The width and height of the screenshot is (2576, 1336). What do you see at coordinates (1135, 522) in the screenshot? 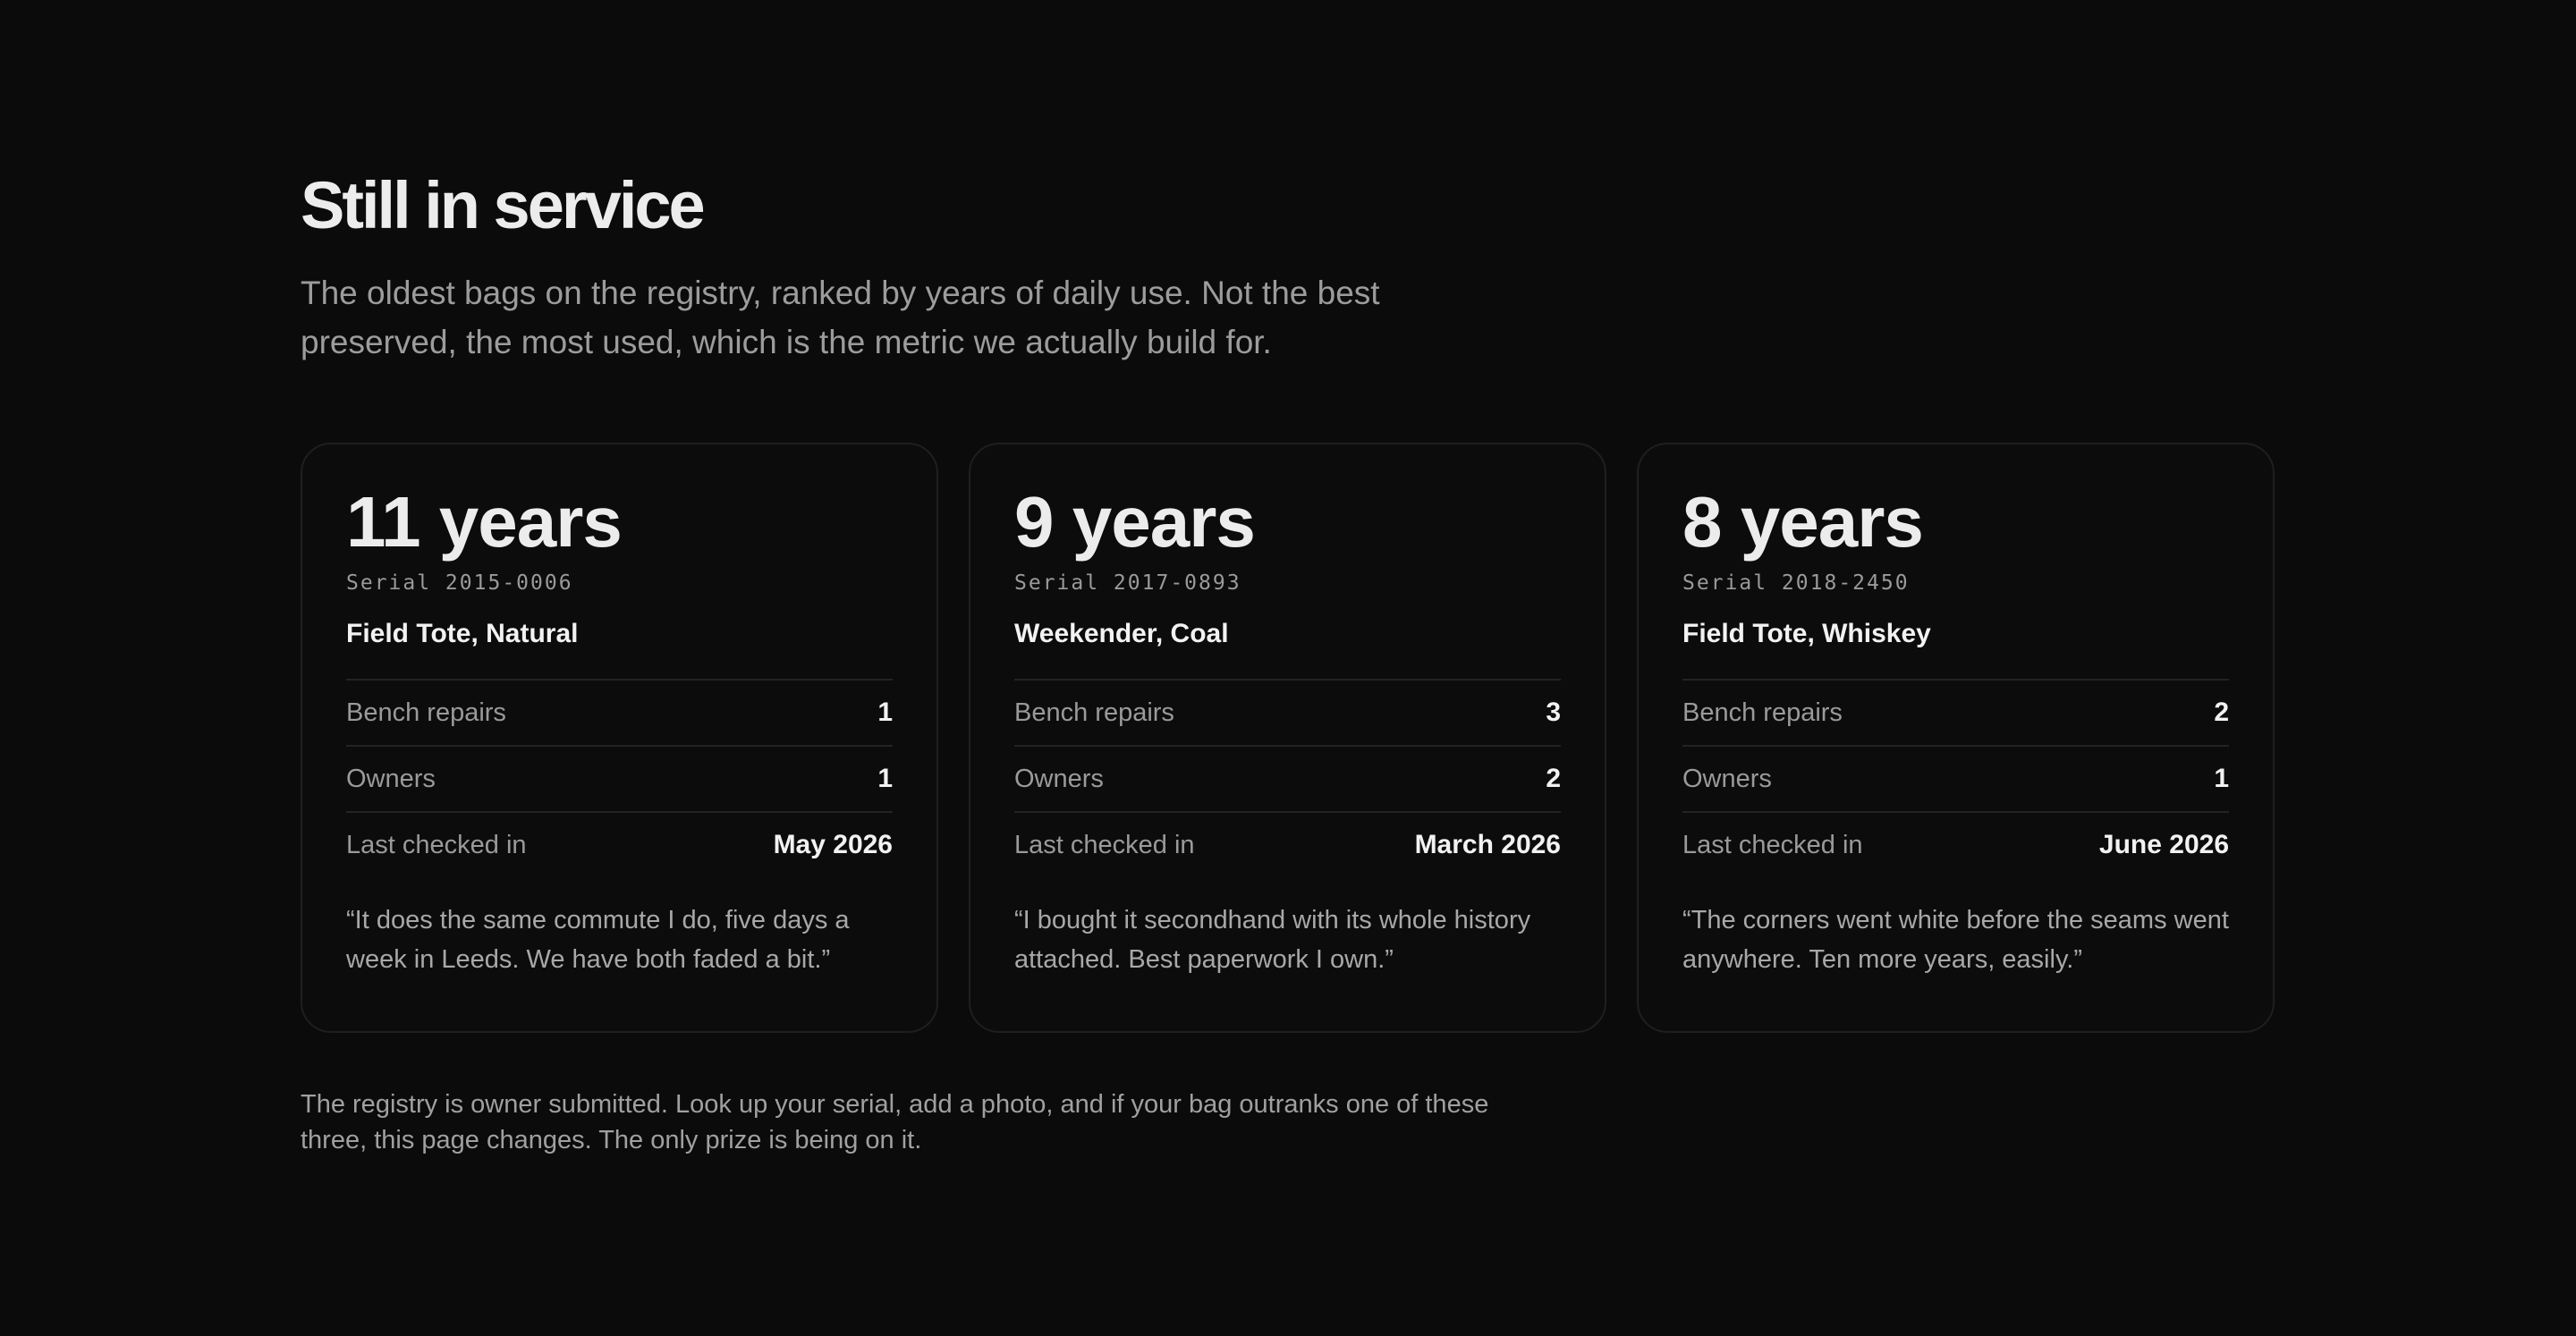
I see `years-in-service: 9 years` at bounding box center [1135, 522].